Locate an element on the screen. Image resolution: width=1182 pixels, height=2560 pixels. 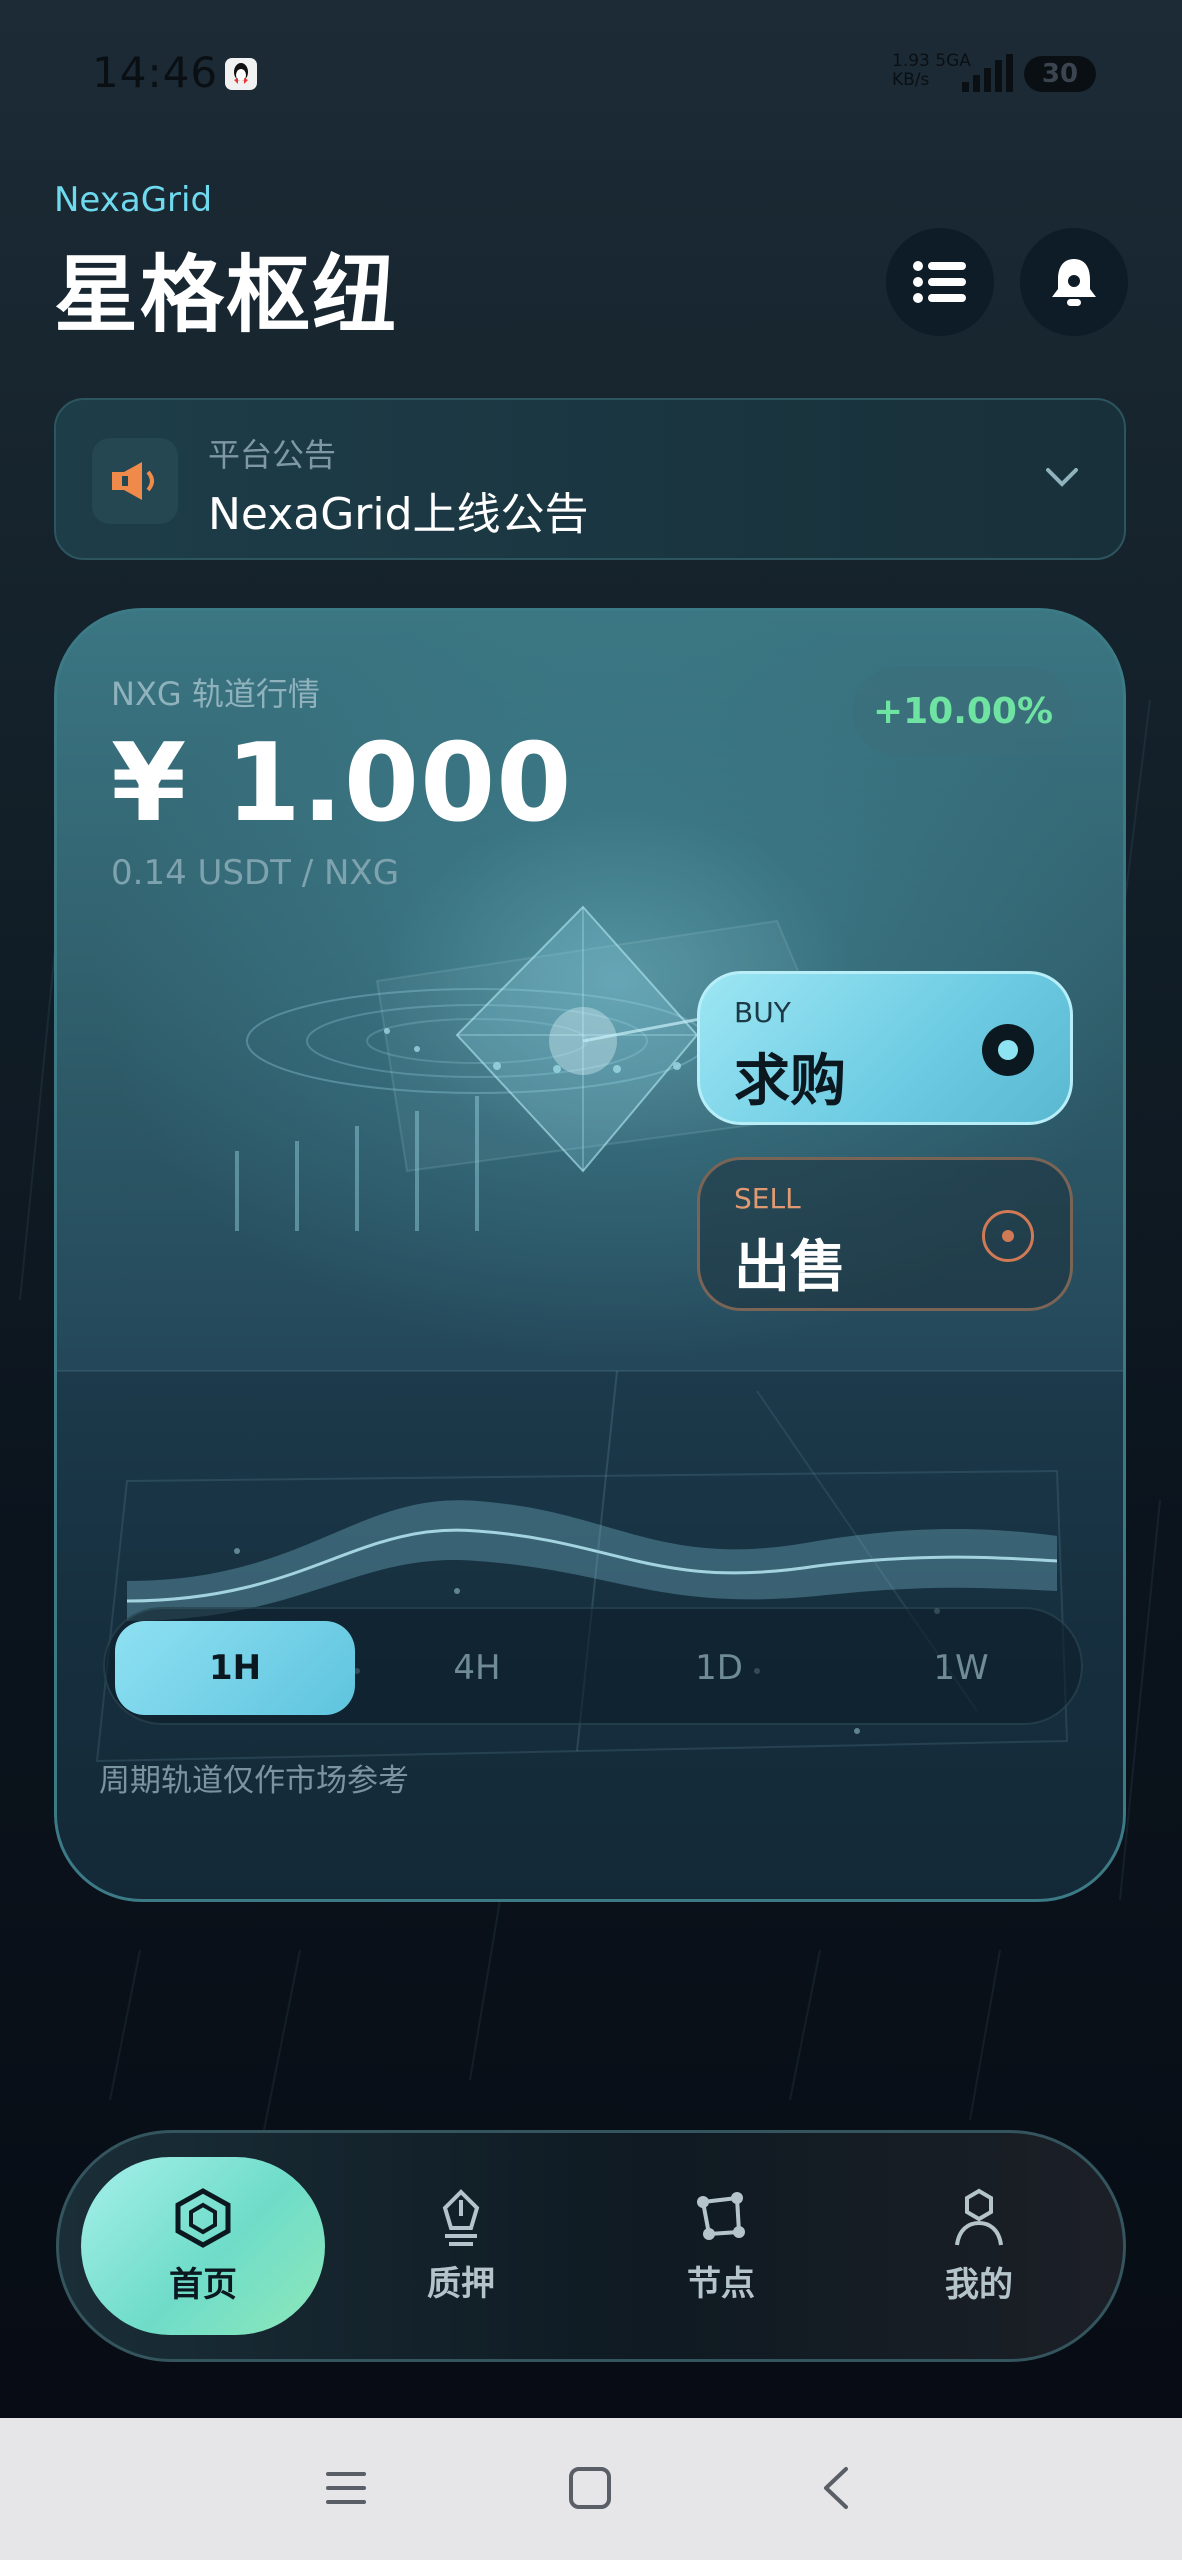
market-label: NXG 轨道行情 is located at coordinates (215, 694).